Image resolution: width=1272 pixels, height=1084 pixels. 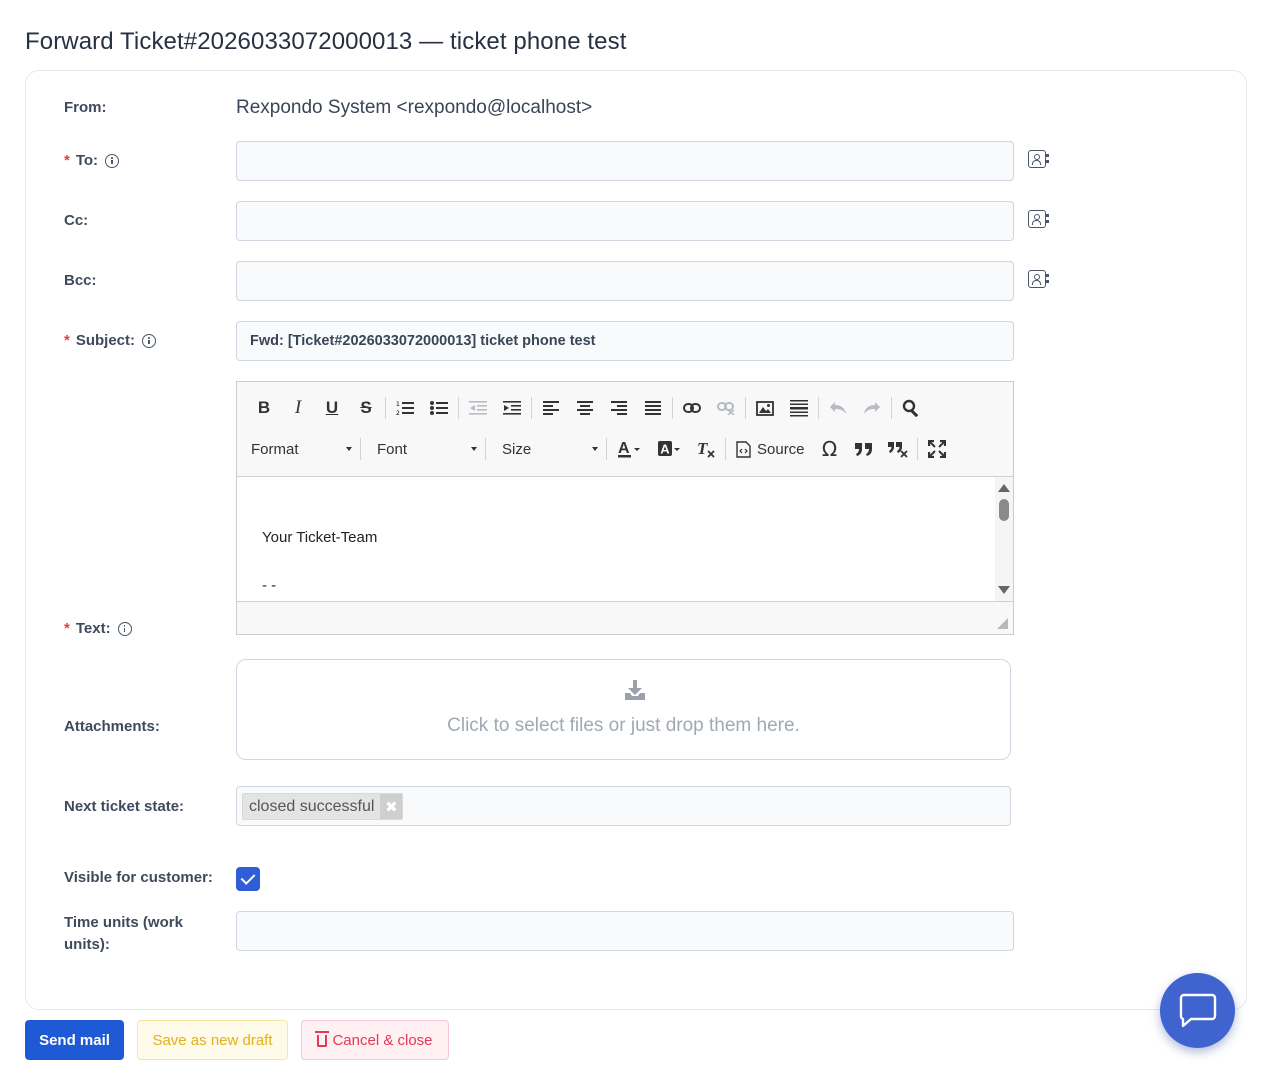 I want to click on time-units-input, so click(x=625, y=931).